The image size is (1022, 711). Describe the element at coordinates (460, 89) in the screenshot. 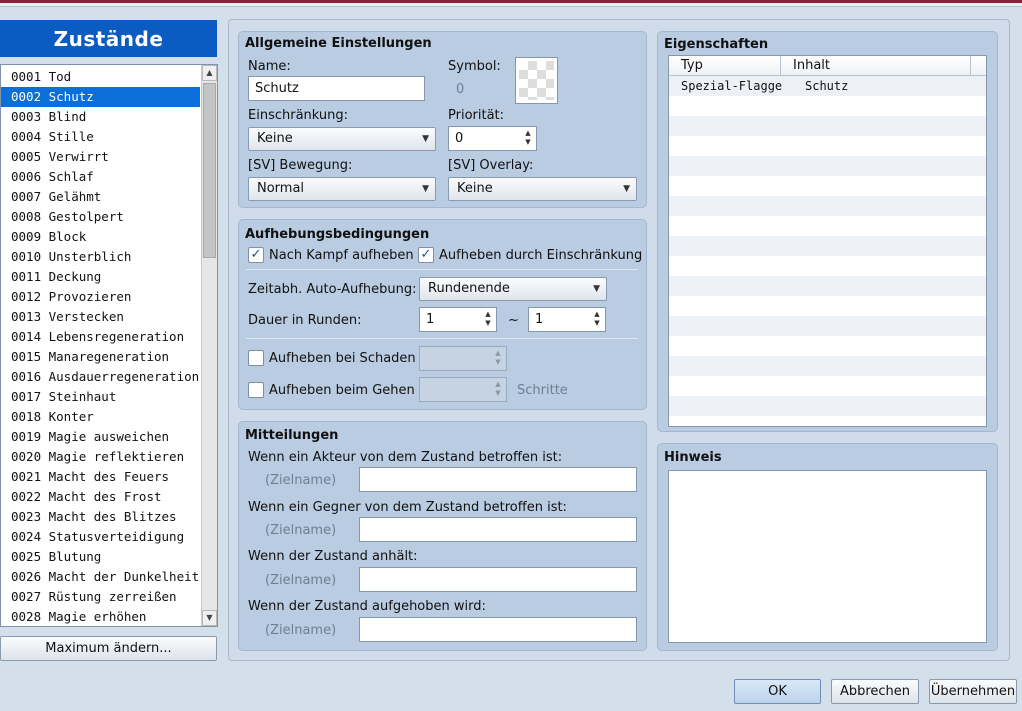

I see `symbol-index: 0` at that location.